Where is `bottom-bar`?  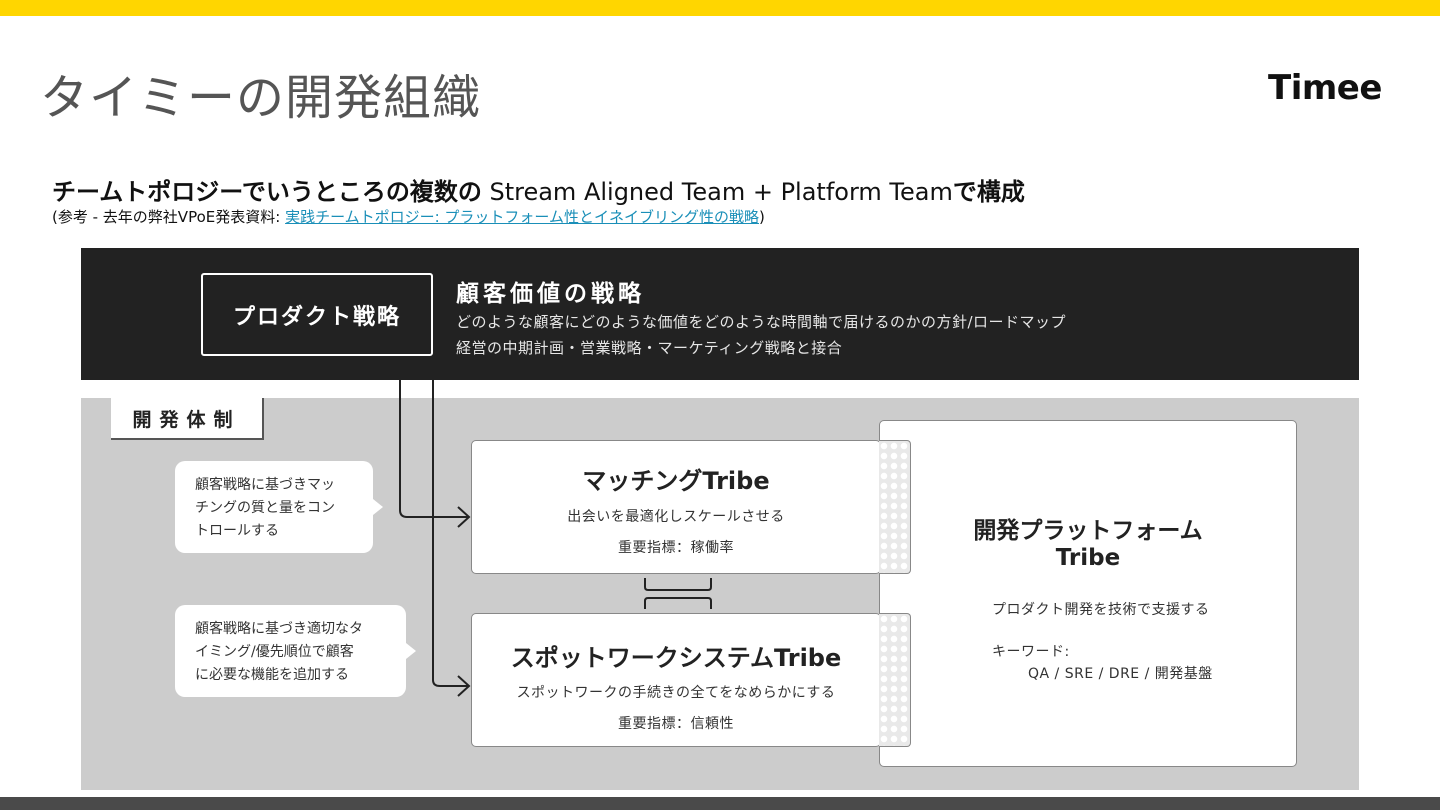 bottom-bar is located at coordinates (720, 803).